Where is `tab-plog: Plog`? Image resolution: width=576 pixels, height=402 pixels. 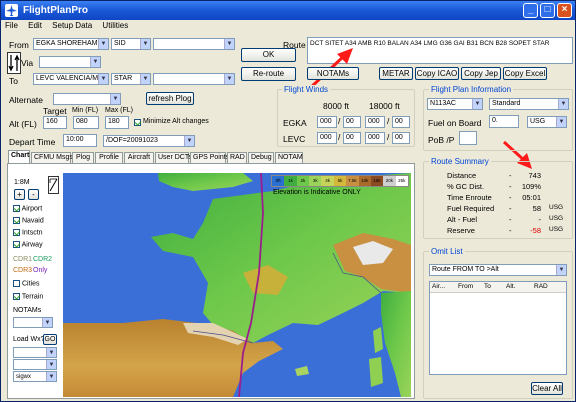 tab-plog: Plog is located at coordinates (83, 157).